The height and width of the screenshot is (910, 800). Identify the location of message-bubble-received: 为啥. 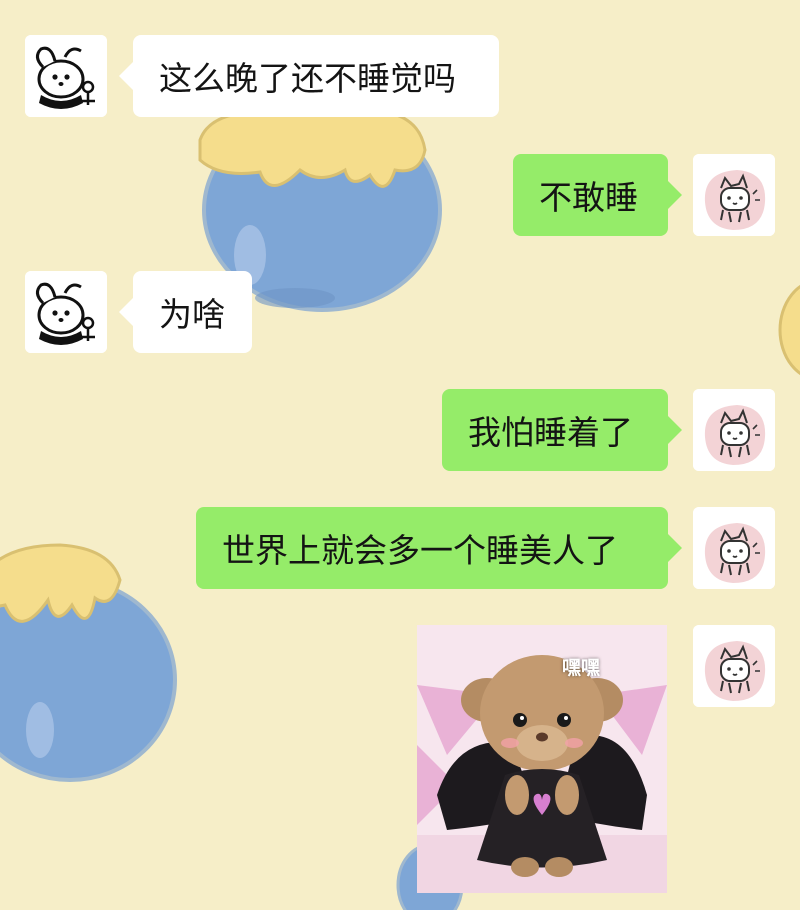
(185, 312).